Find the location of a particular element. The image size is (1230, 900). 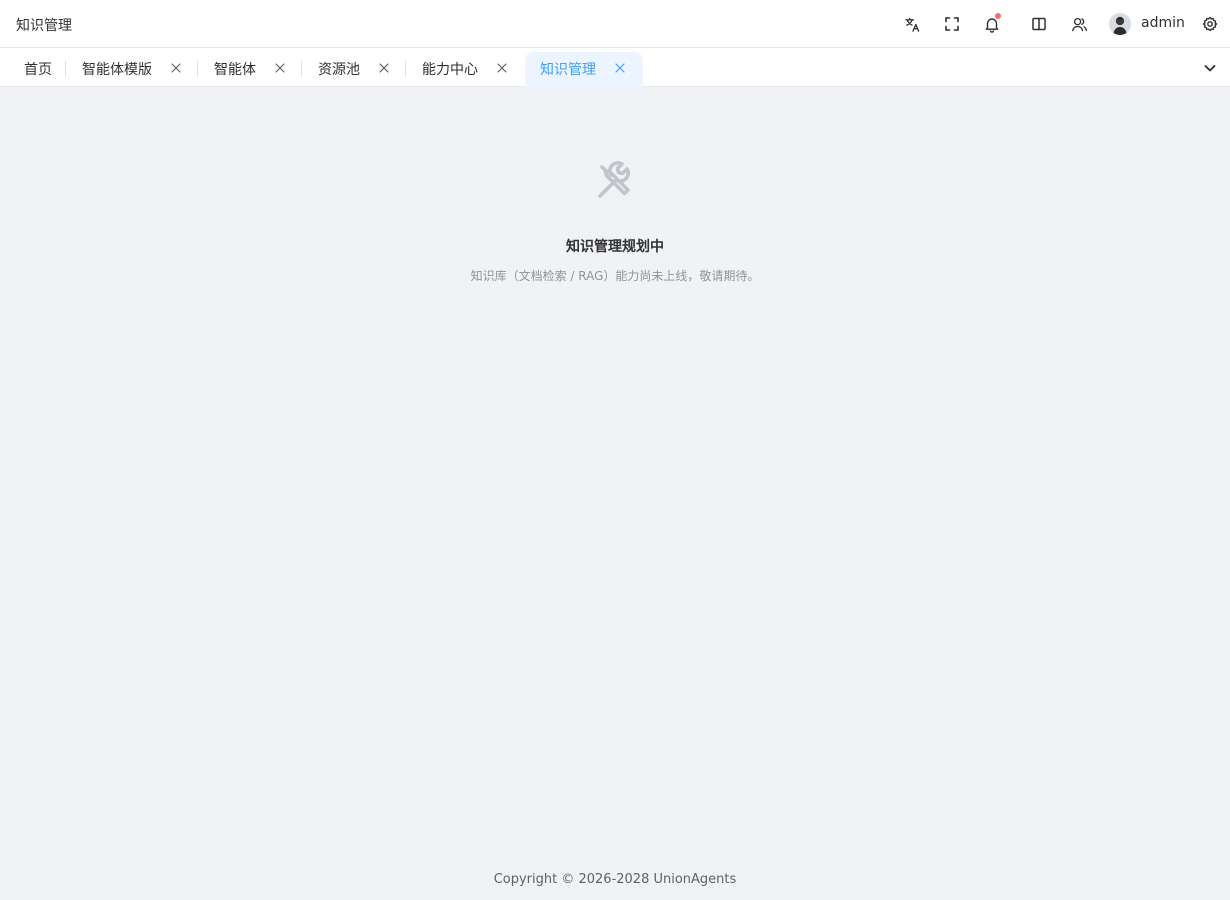

bell-icon is located at coordinates (992, 23).